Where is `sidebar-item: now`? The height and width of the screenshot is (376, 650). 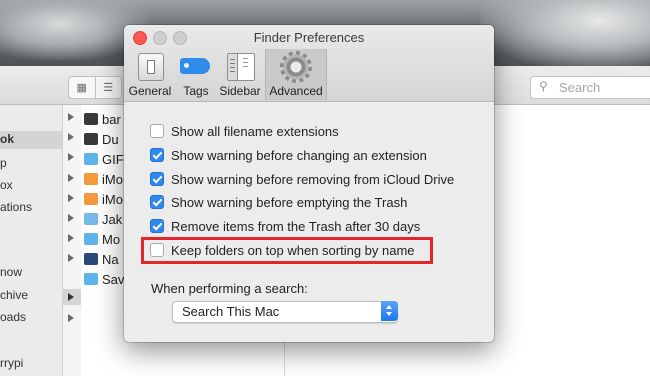 sidebar-item: now is located at coordinates (11, 272).